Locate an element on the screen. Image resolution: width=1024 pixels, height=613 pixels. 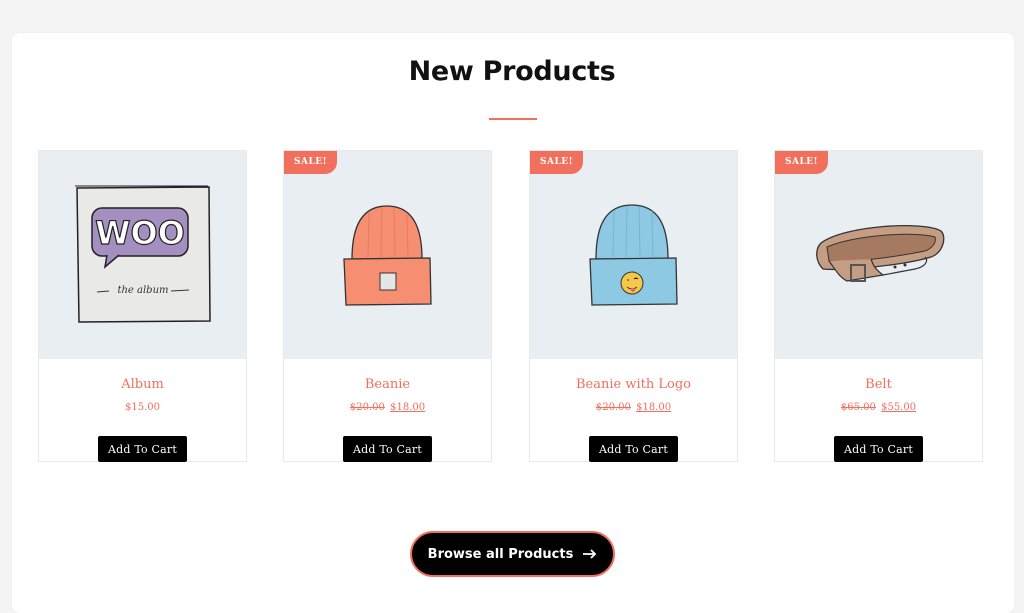
product-price: $15.00 is located at coordinates (142, 407).